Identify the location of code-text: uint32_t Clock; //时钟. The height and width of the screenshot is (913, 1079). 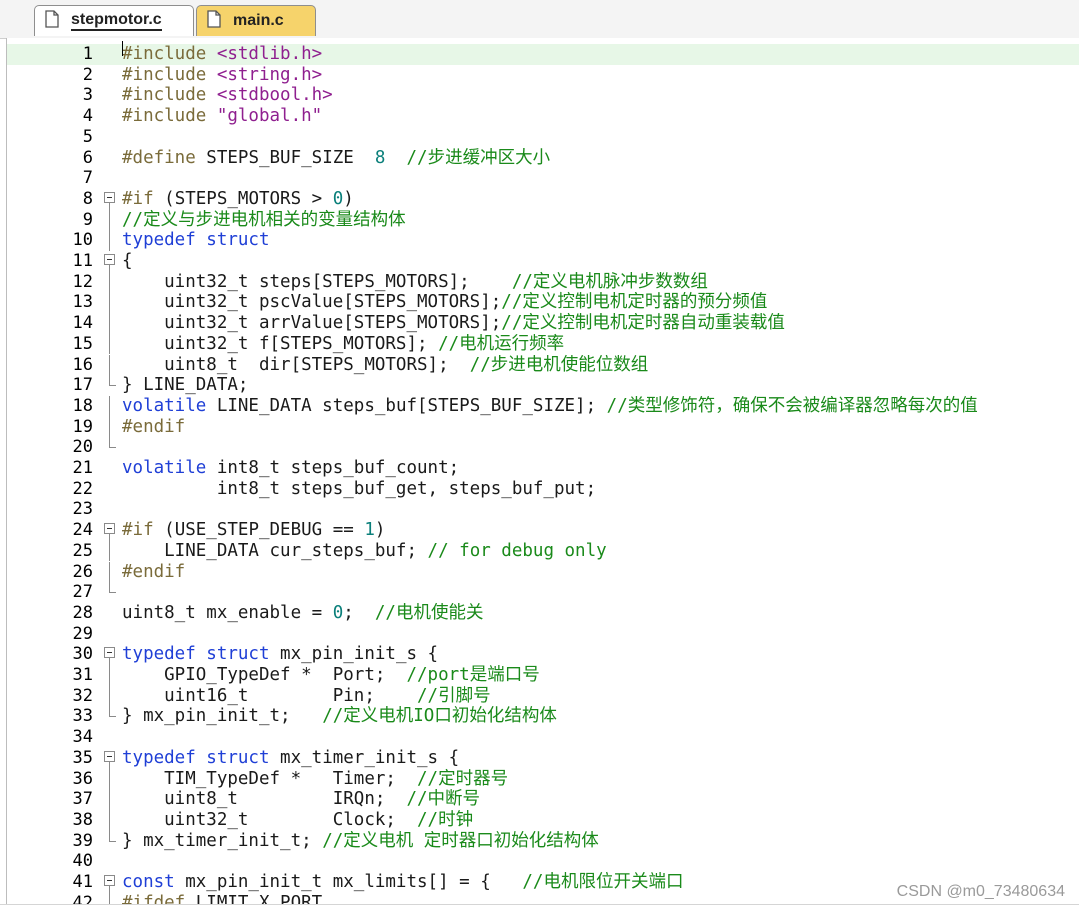
(297, 820).